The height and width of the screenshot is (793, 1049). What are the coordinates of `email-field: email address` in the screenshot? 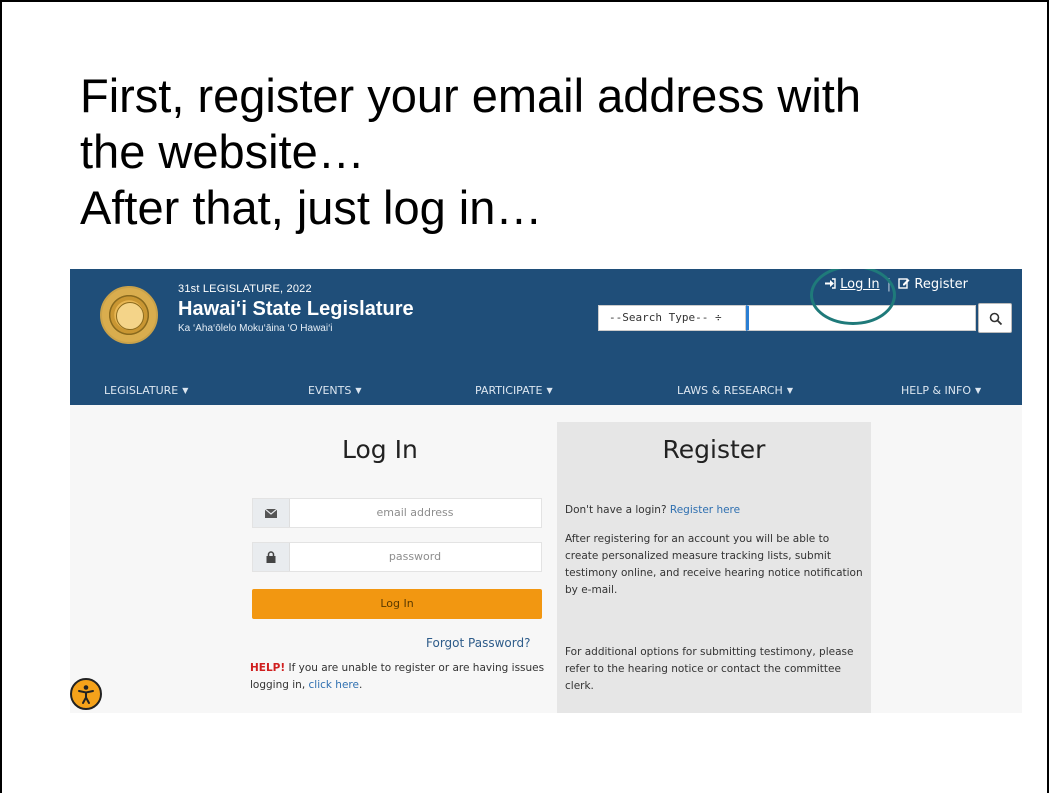 It's located at (397, 513).